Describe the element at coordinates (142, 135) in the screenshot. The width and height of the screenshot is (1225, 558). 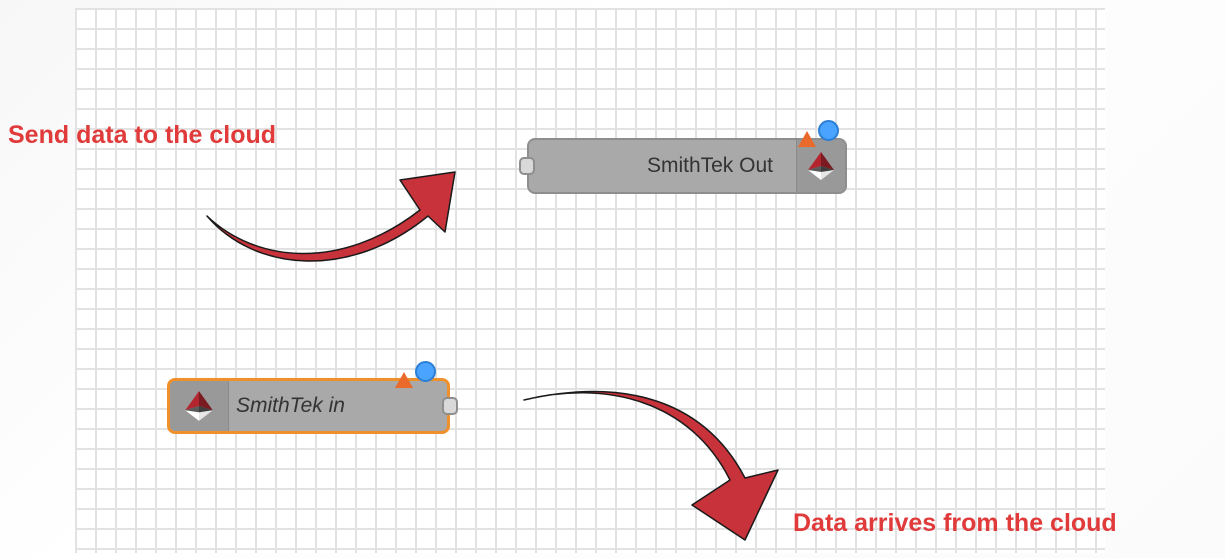
I see `send-annotation: Send data to the cloud` at that location.